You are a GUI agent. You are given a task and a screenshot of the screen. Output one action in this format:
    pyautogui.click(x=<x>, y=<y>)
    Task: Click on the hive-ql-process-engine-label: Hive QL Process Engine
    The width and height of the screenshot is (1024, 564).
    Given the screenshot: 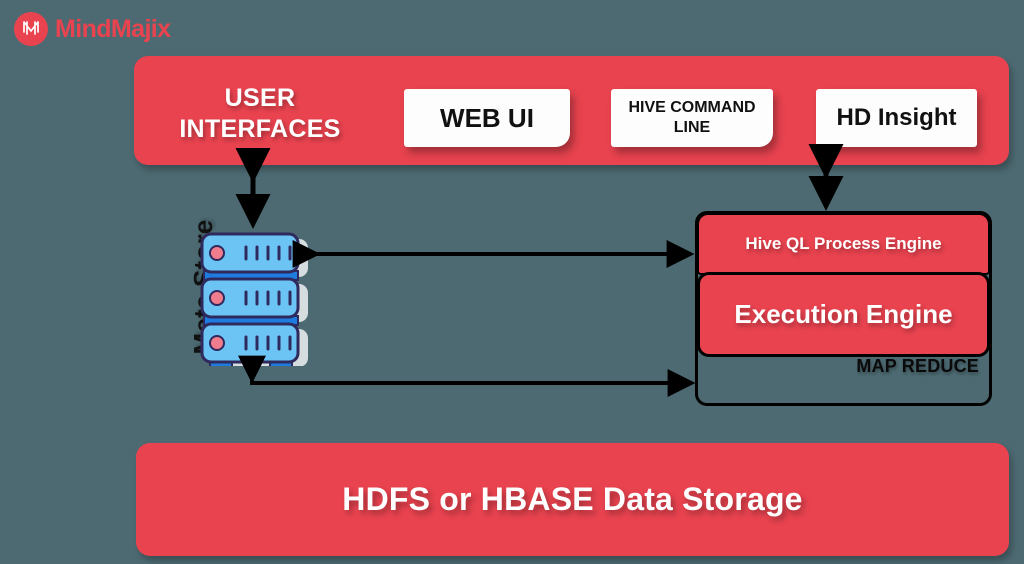 What is the action you would take?
    pyautogui.click(x=843, y=243)
    